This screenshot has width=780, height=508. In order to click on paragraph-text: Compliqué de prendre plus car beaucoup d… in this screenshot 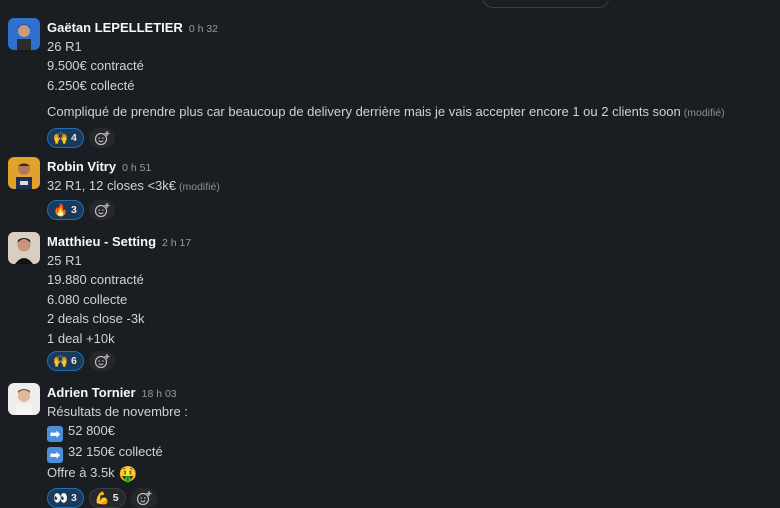, I will do `click(364, 112)`.